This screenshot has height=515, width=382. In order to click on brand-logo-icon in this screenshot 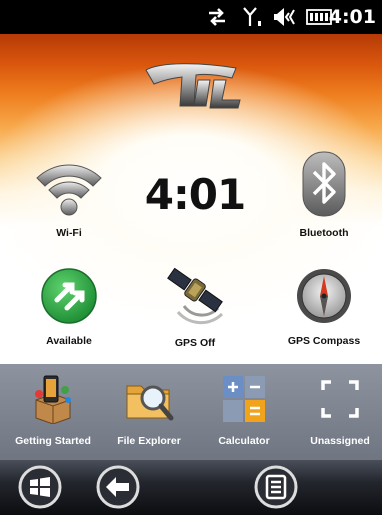, I will do `click(191, 90)`.